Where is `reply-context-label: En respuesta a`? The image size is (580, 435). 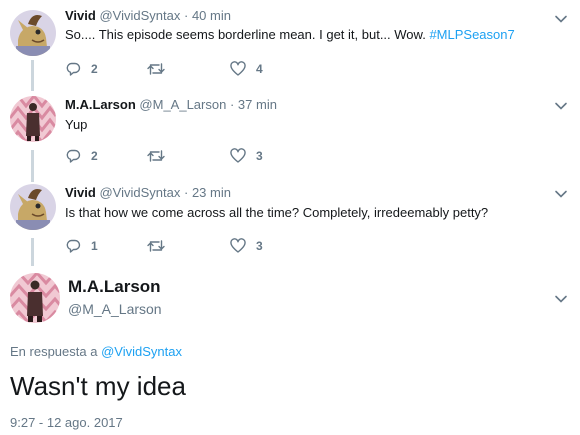
reply-context-label: En respuesta a is located at coordinates (56, 351).